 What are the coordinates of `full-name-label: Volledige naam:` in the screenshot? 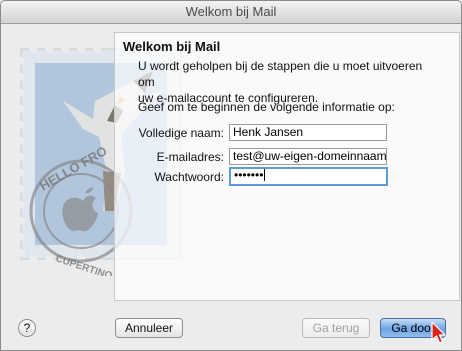 It's located at (181, 133).